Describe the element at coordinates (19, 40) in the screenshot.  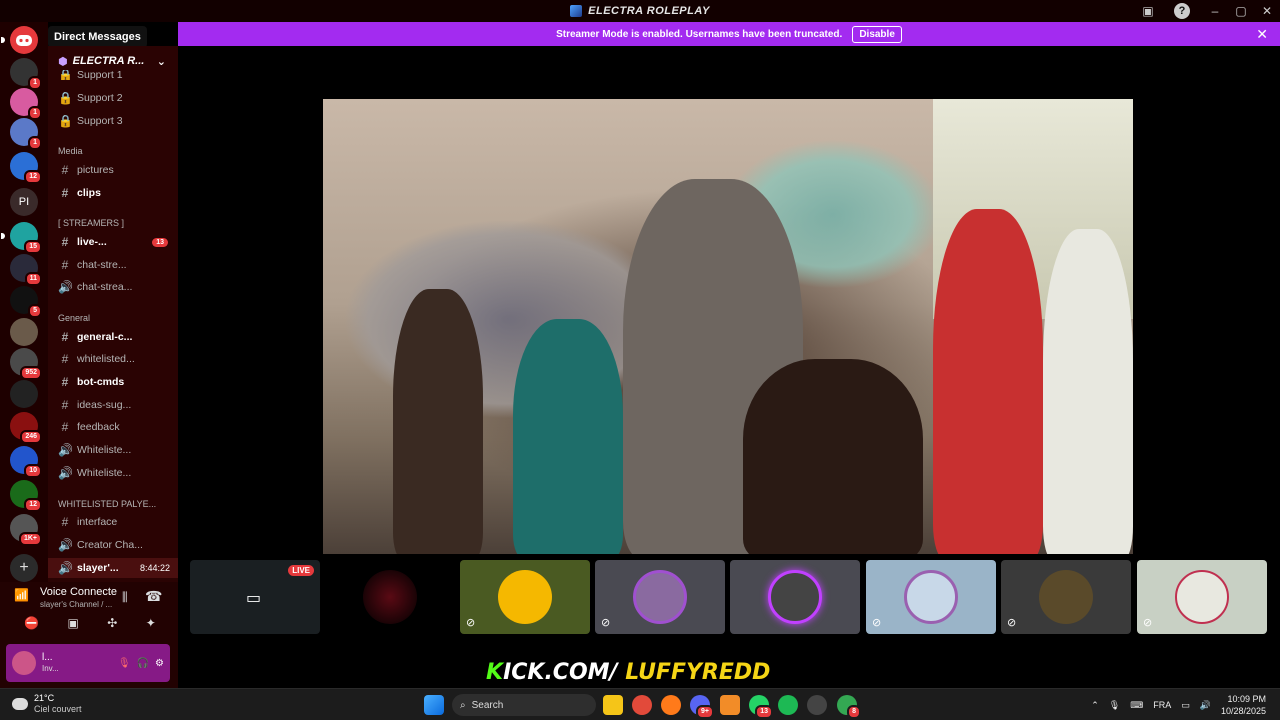
I see `discord-home-icon` at that location.